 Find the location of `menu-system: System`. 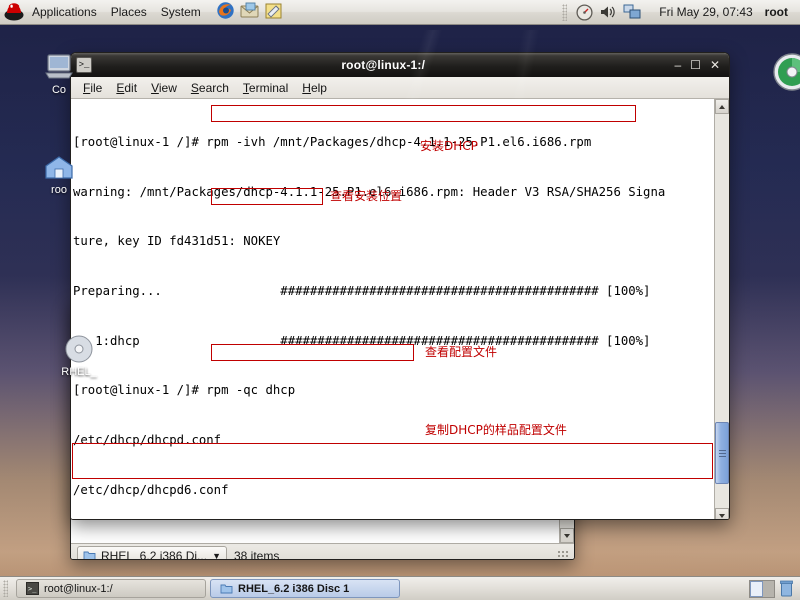

menu-system: System is located at coordinates (181, 12).